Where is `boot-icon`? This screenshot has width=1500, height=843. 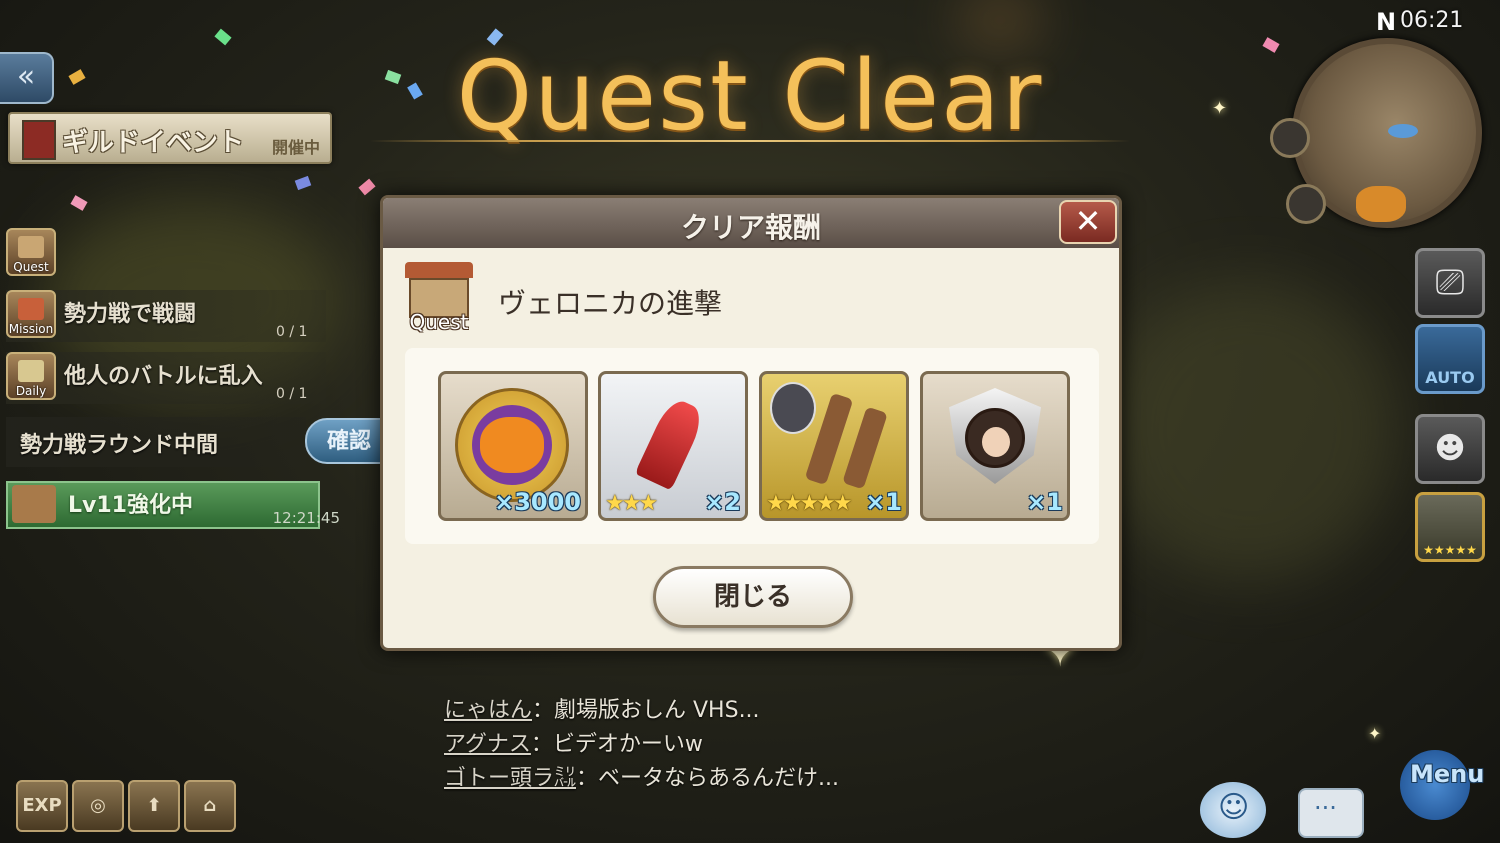
boot-icon is located at coordinates (865, 448).